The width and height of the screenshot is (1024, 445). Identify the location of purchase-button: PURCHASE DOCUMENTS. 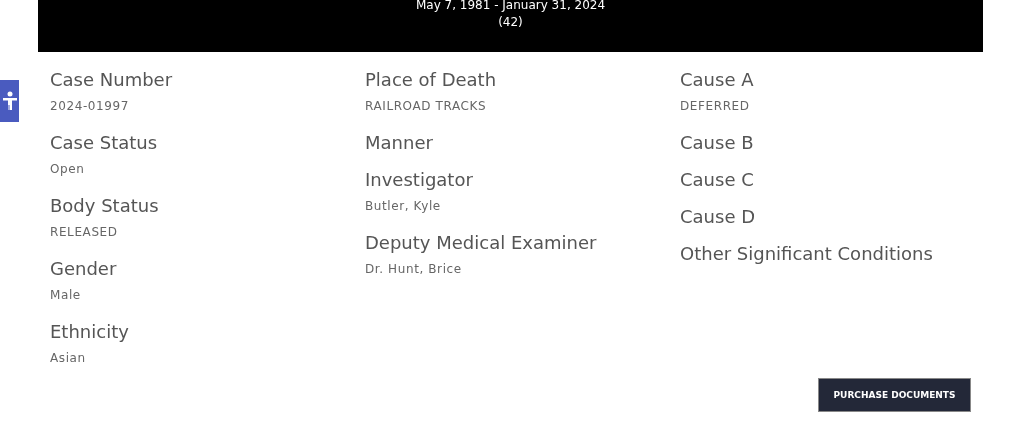
(894, 395).